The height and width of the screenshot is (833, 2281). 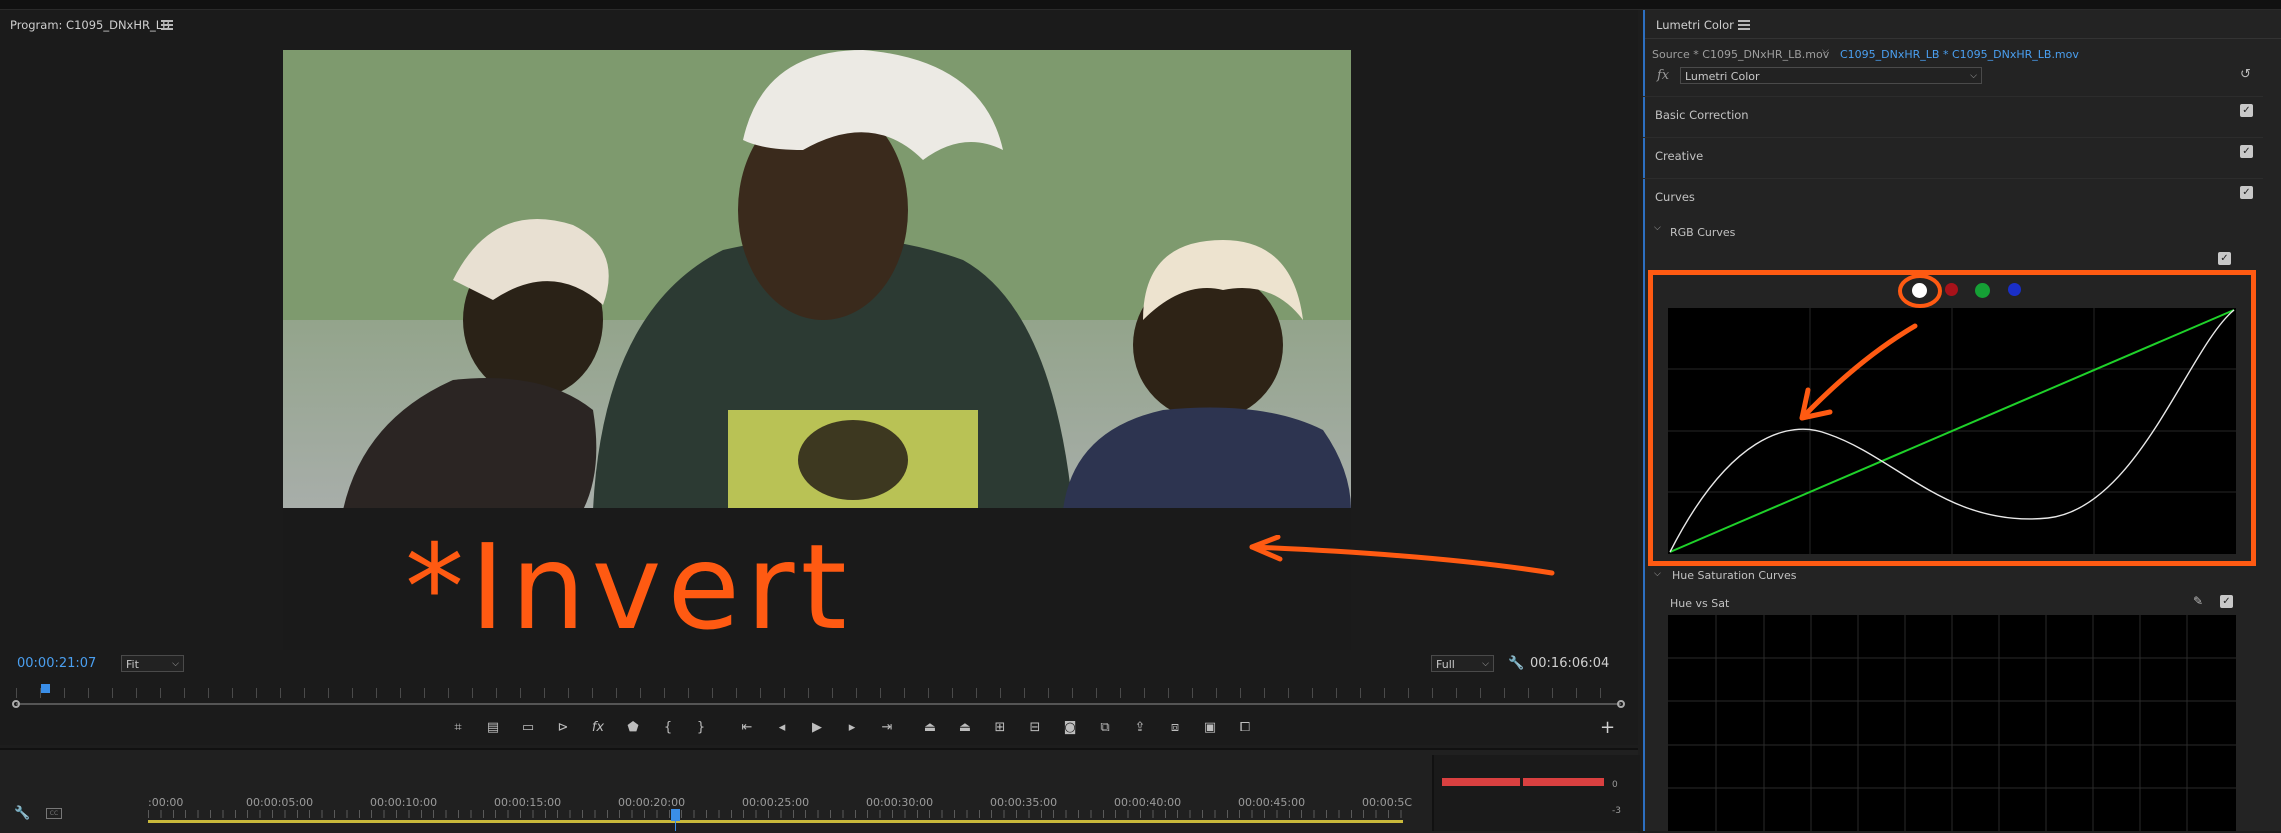 I want to click on curves-highlight-box, so click(x=1952, y=418).